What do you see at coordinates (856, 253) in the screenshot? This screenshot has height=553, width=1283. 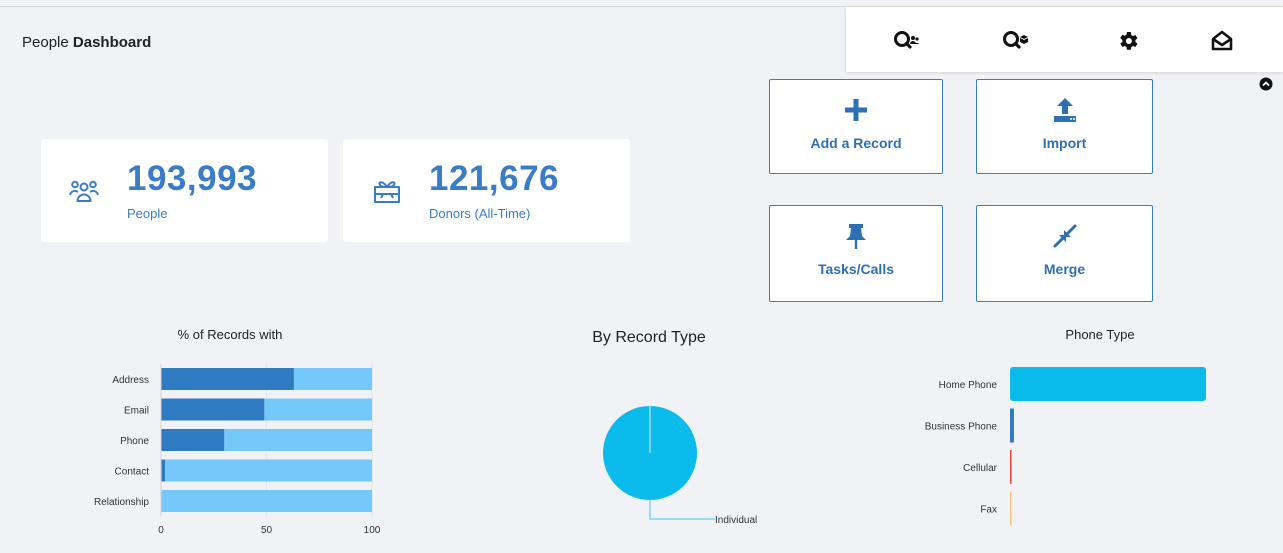 I see `tasks-calls-button: Tasks/Calls` at bounding box center [856, 253].